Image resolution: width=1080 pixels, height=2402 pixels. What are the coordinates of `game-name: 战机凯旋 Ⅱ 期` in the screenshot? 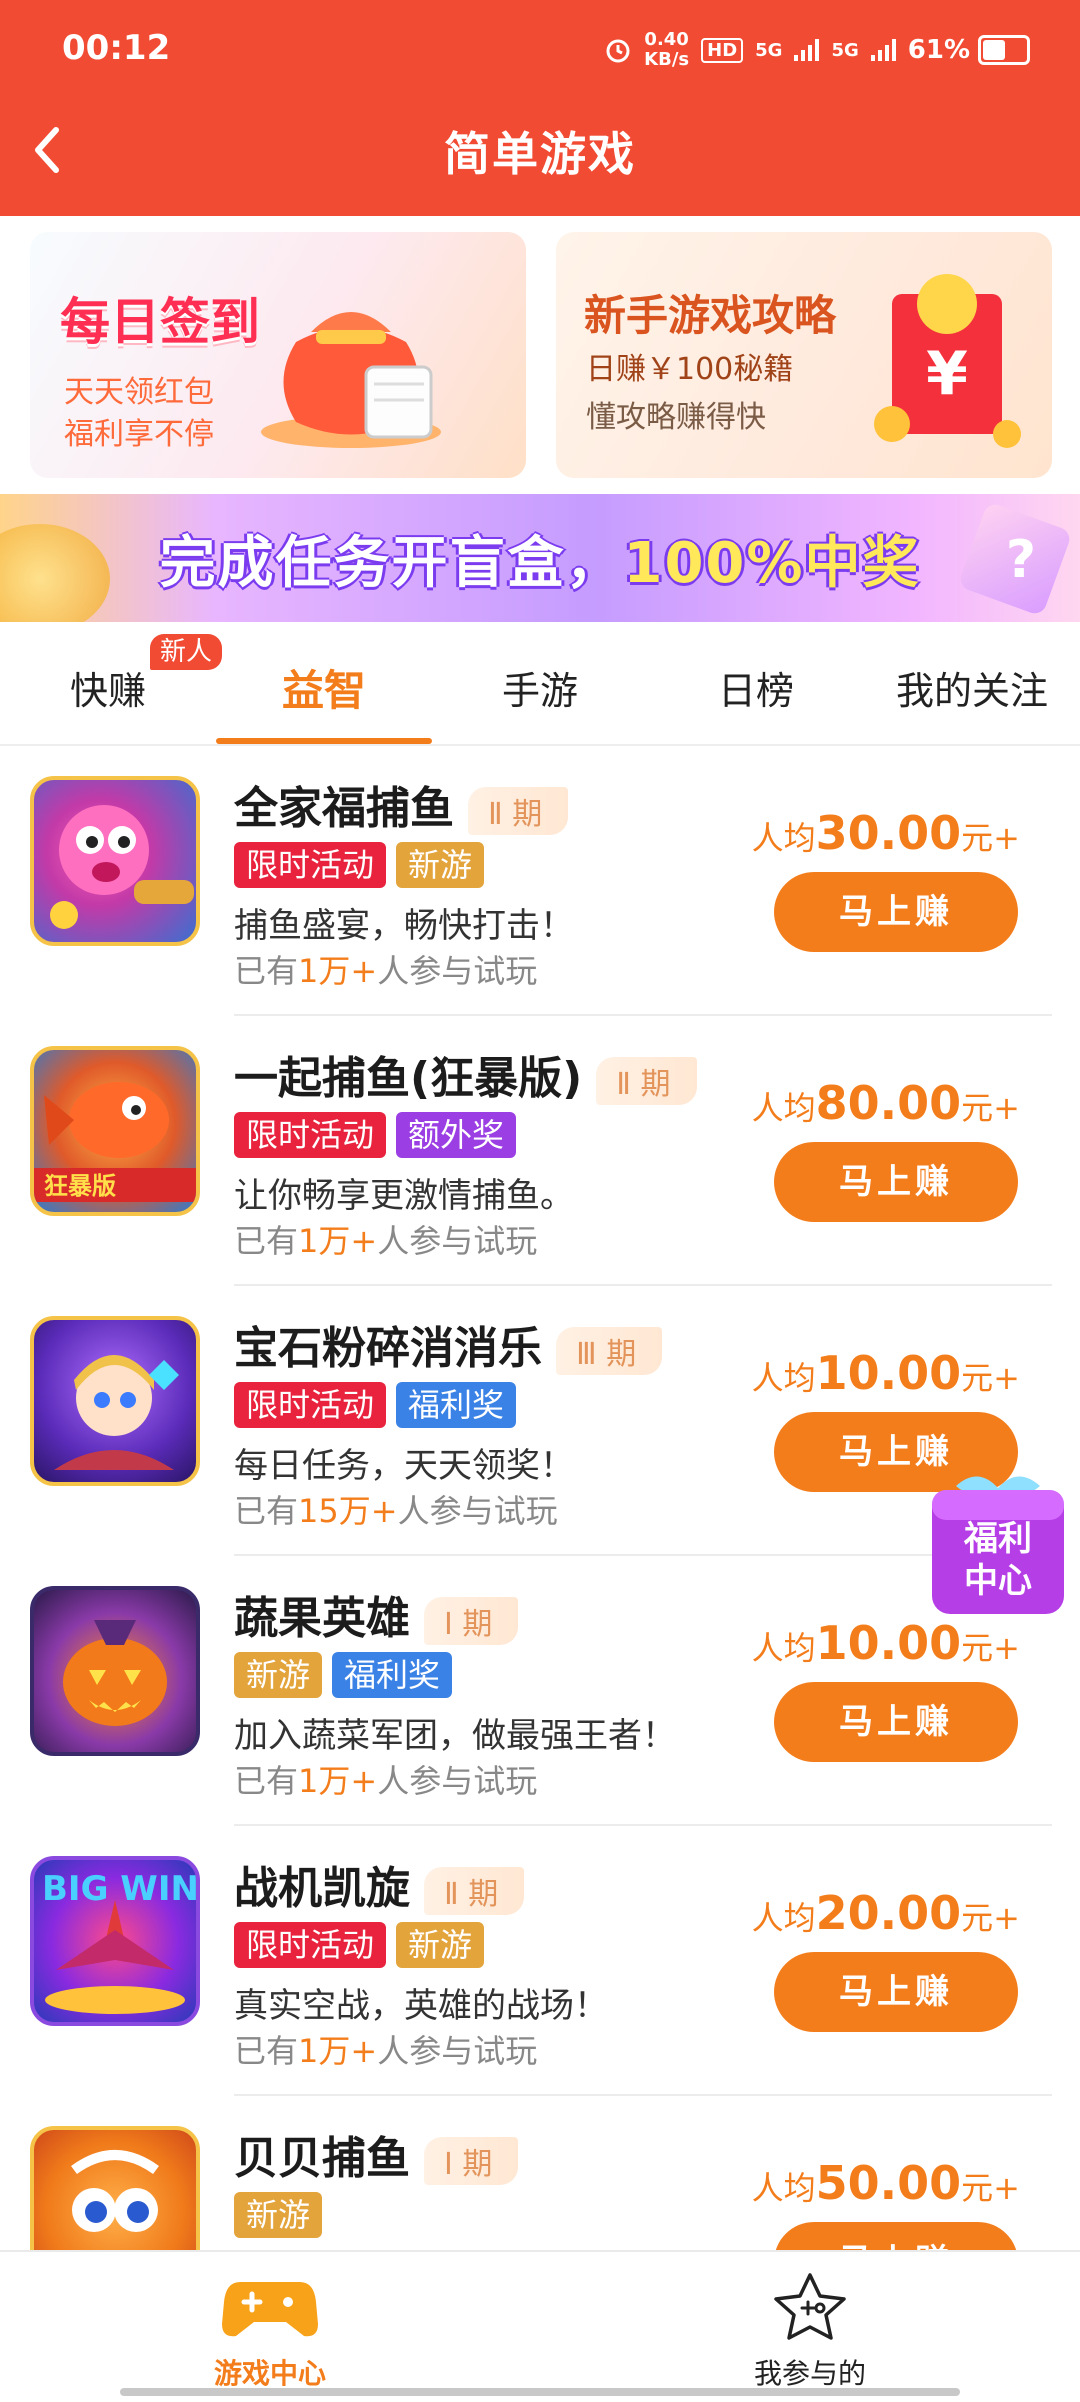 It's located at (379, 1884).